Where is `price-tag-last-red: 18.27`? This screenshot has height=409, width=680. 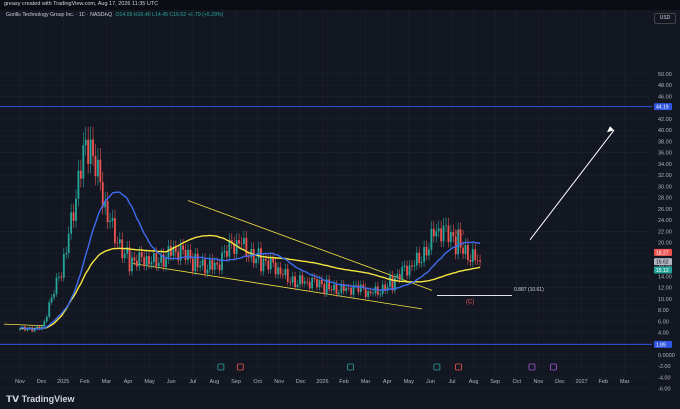
price-tag-last-red: 18.27 is located at coordinates (663, 252).